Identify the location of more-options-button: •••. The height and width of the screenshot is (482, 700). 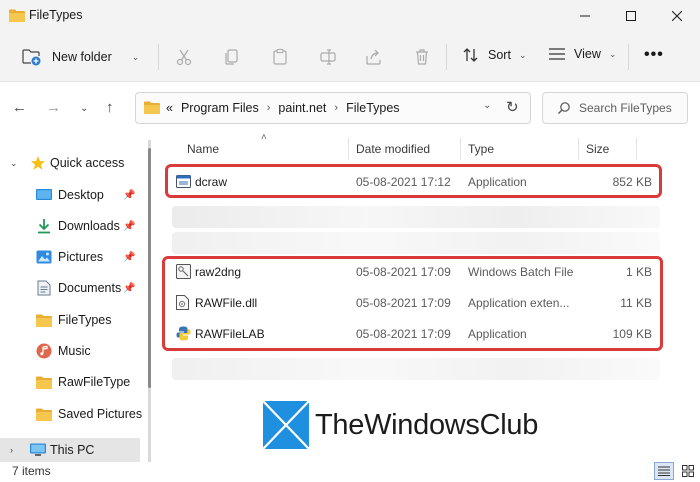
(654, 55).